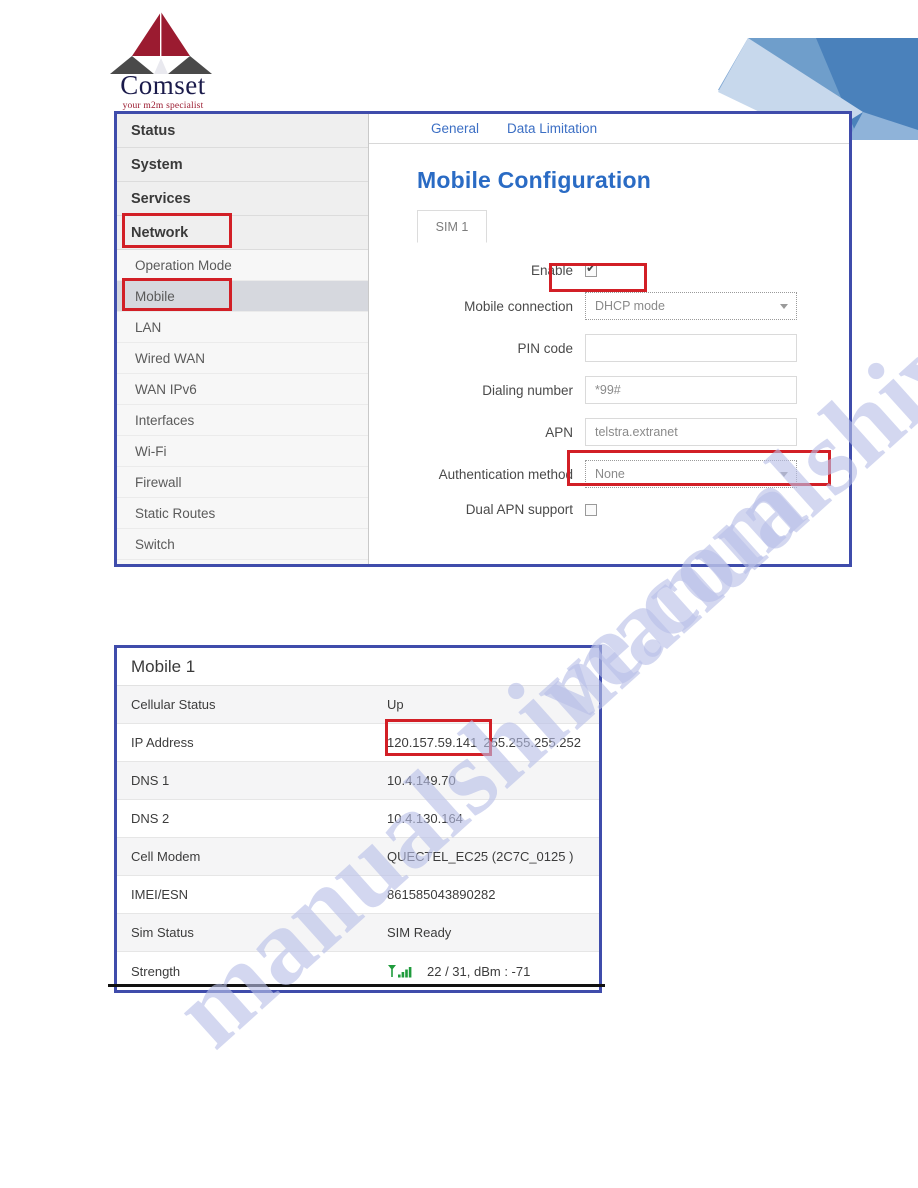 This screenshot has width=918, height=1188. Describe the element at coordinates (163, 85) in the screenshot. I see `logo-wordmark: Comset` at that location.